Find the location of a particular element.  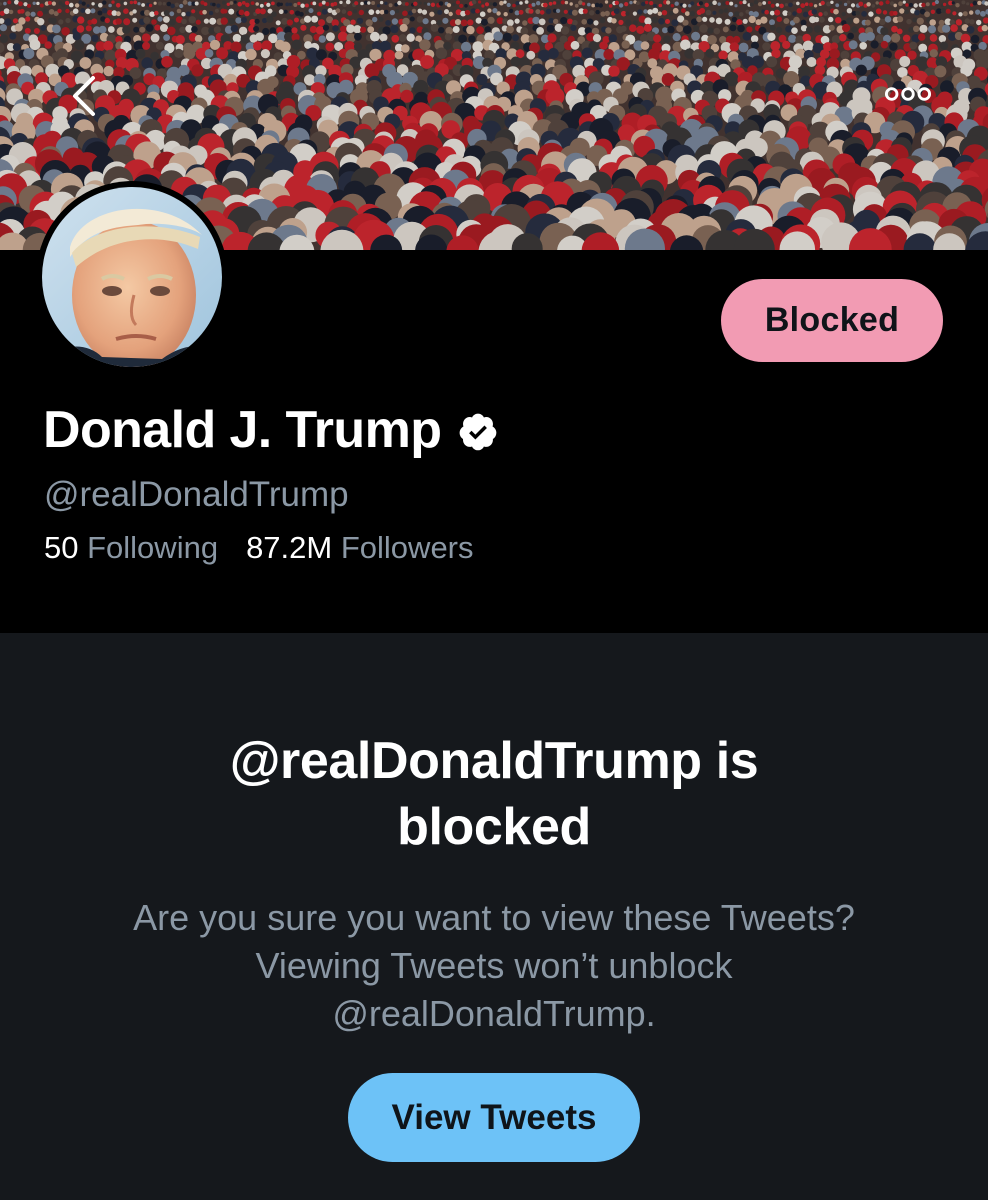

followers-count: 87.2M is located at coordinates (289, 547).